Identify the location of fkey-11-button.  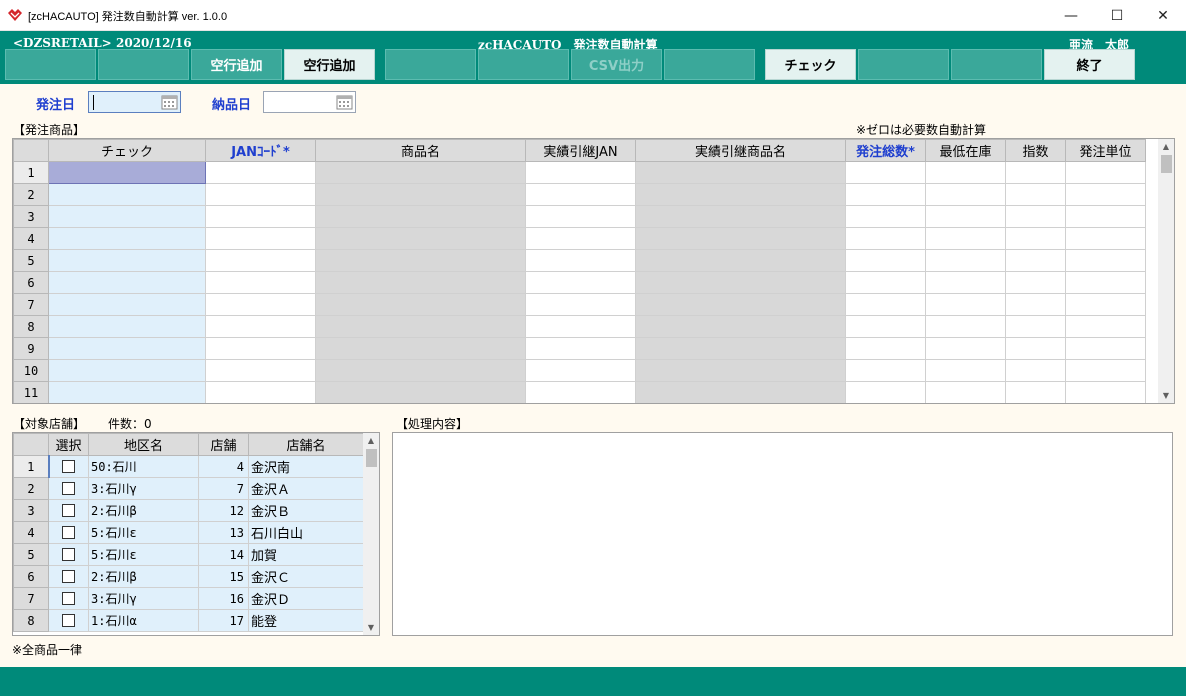
(996, 64).